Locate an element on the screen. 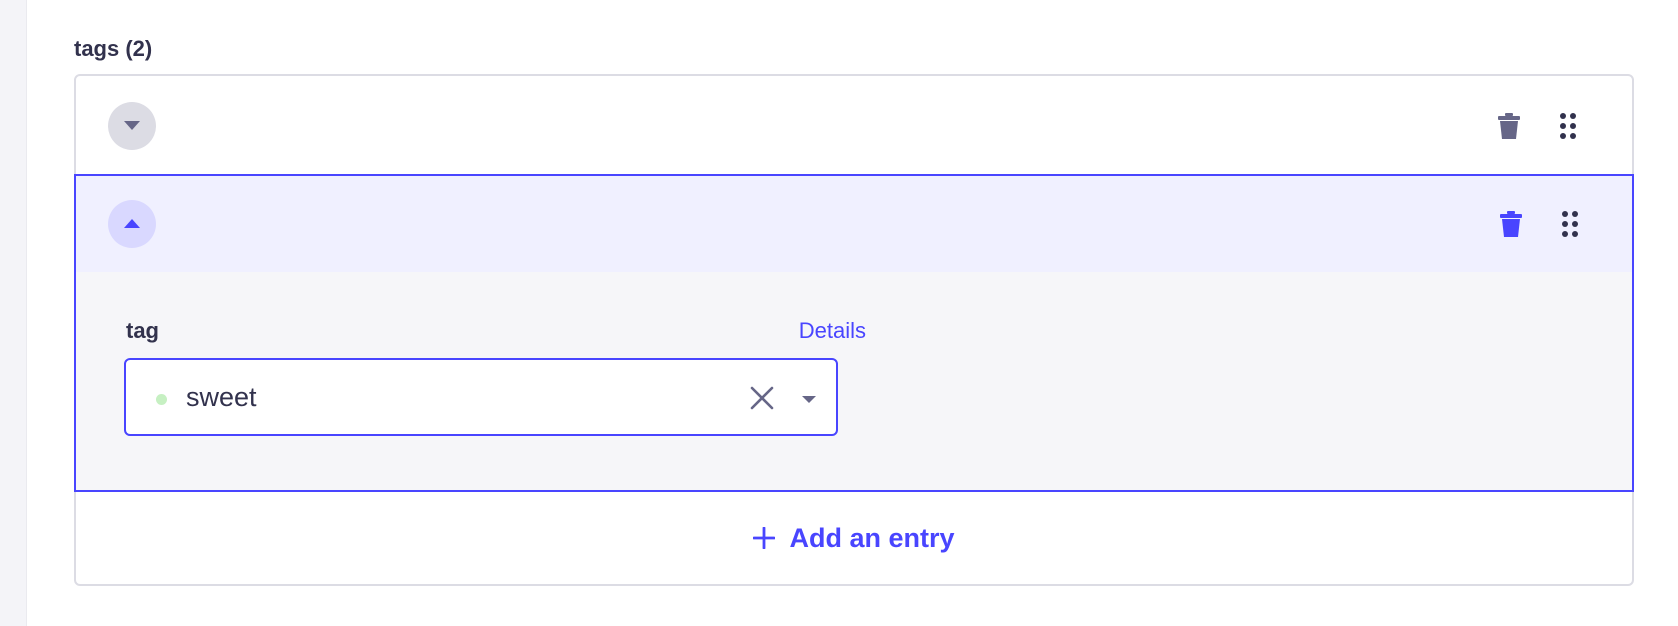 The height and width of the screenshot is (626, 1678). status-dot is located at coordinates (161, 399).